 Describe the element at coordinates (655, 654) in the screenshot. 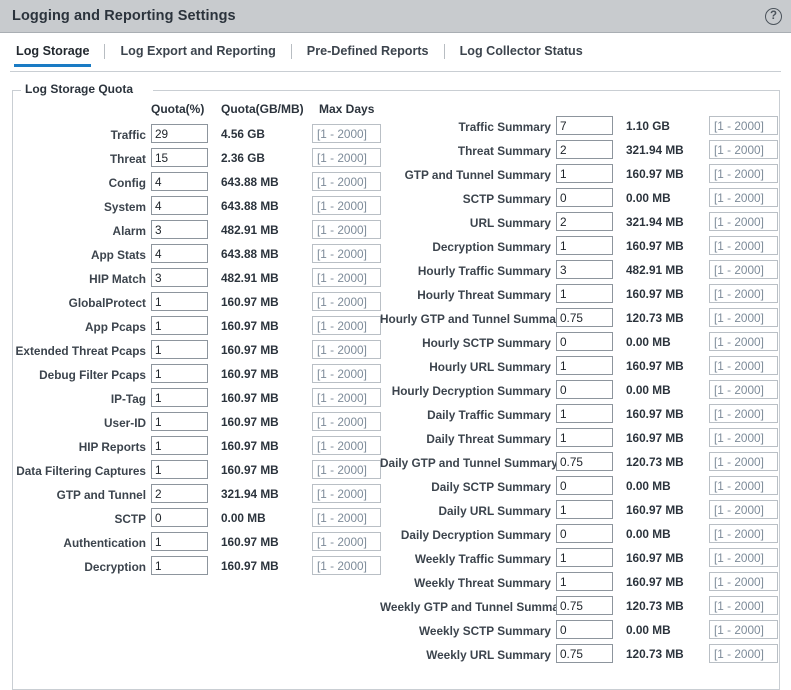

I see `quota-size-value: 120.73 MB` at that location.